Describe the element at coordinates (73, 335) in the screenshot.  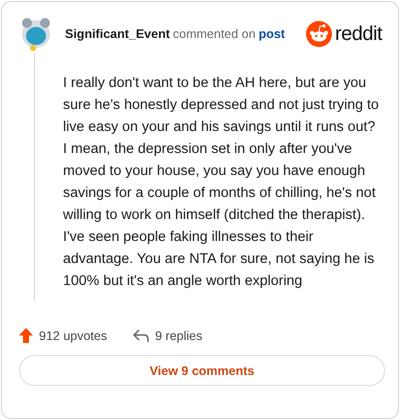
I see `upvote-count: 912 upvotes` at that location.